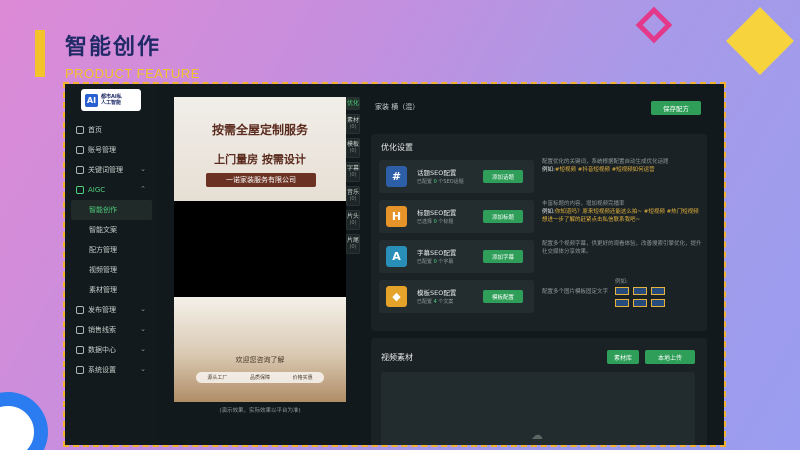 The width and height of the screenshot is (800, 450). Describe the element at coordinates (111, 290) in the screenshot. I see `sidebar-subitem-material: 素材管理` at that location.